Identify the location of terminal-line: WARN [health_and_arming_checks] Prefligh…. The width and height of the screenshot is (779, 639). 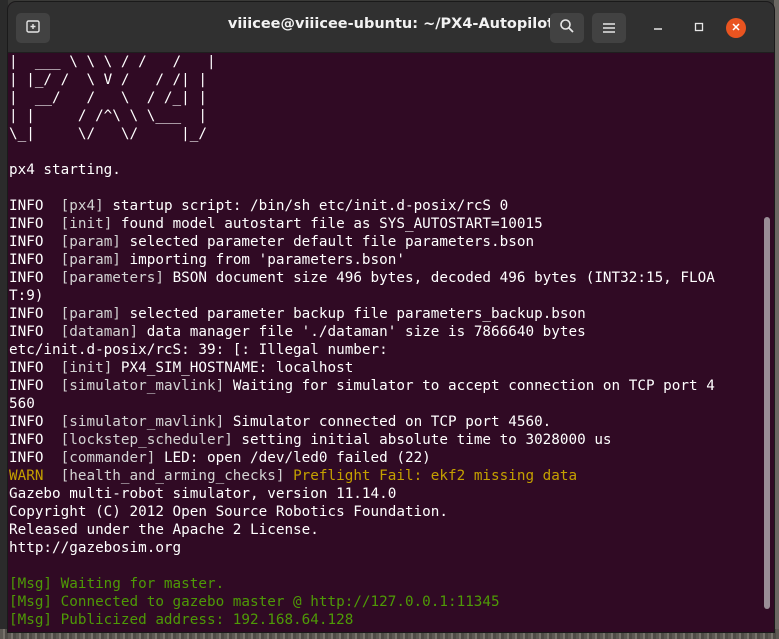
(391, 476).